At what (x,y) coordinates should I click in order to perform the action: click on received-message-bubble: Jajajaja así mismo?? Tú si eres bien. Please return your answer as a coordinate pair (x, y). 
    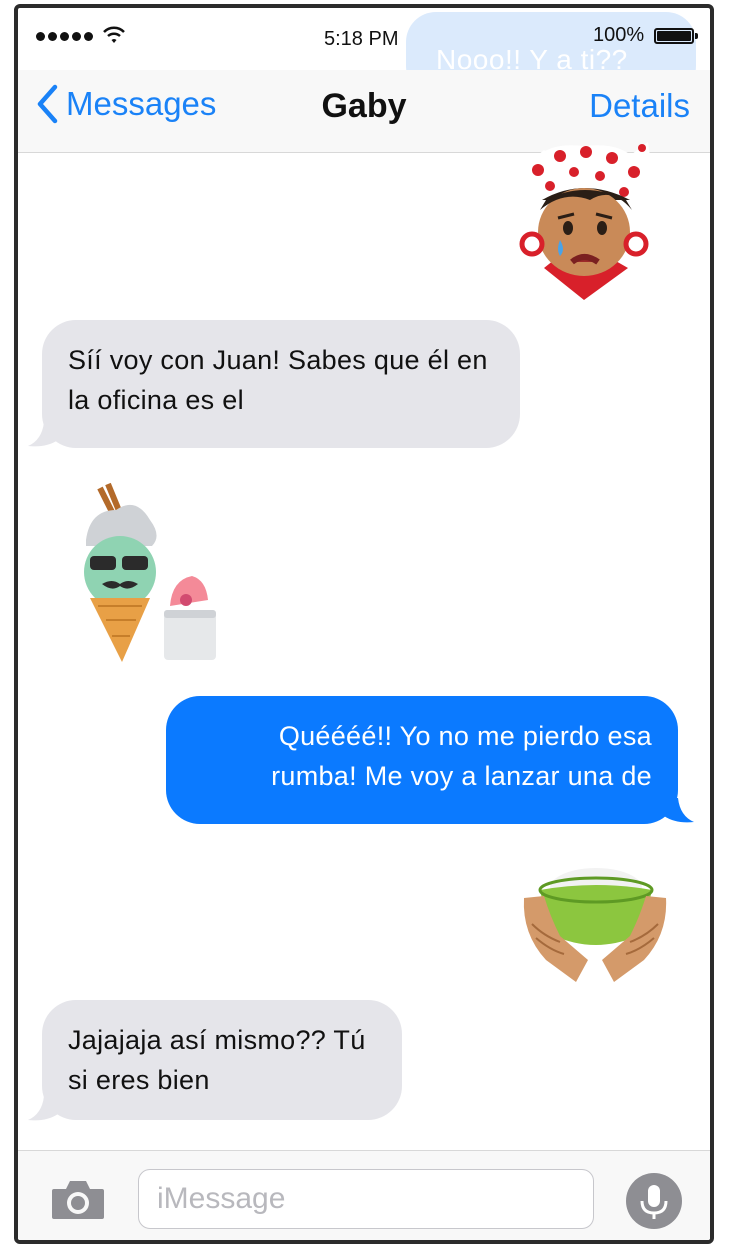
    Looking at the image, I should click on (222, 1060).